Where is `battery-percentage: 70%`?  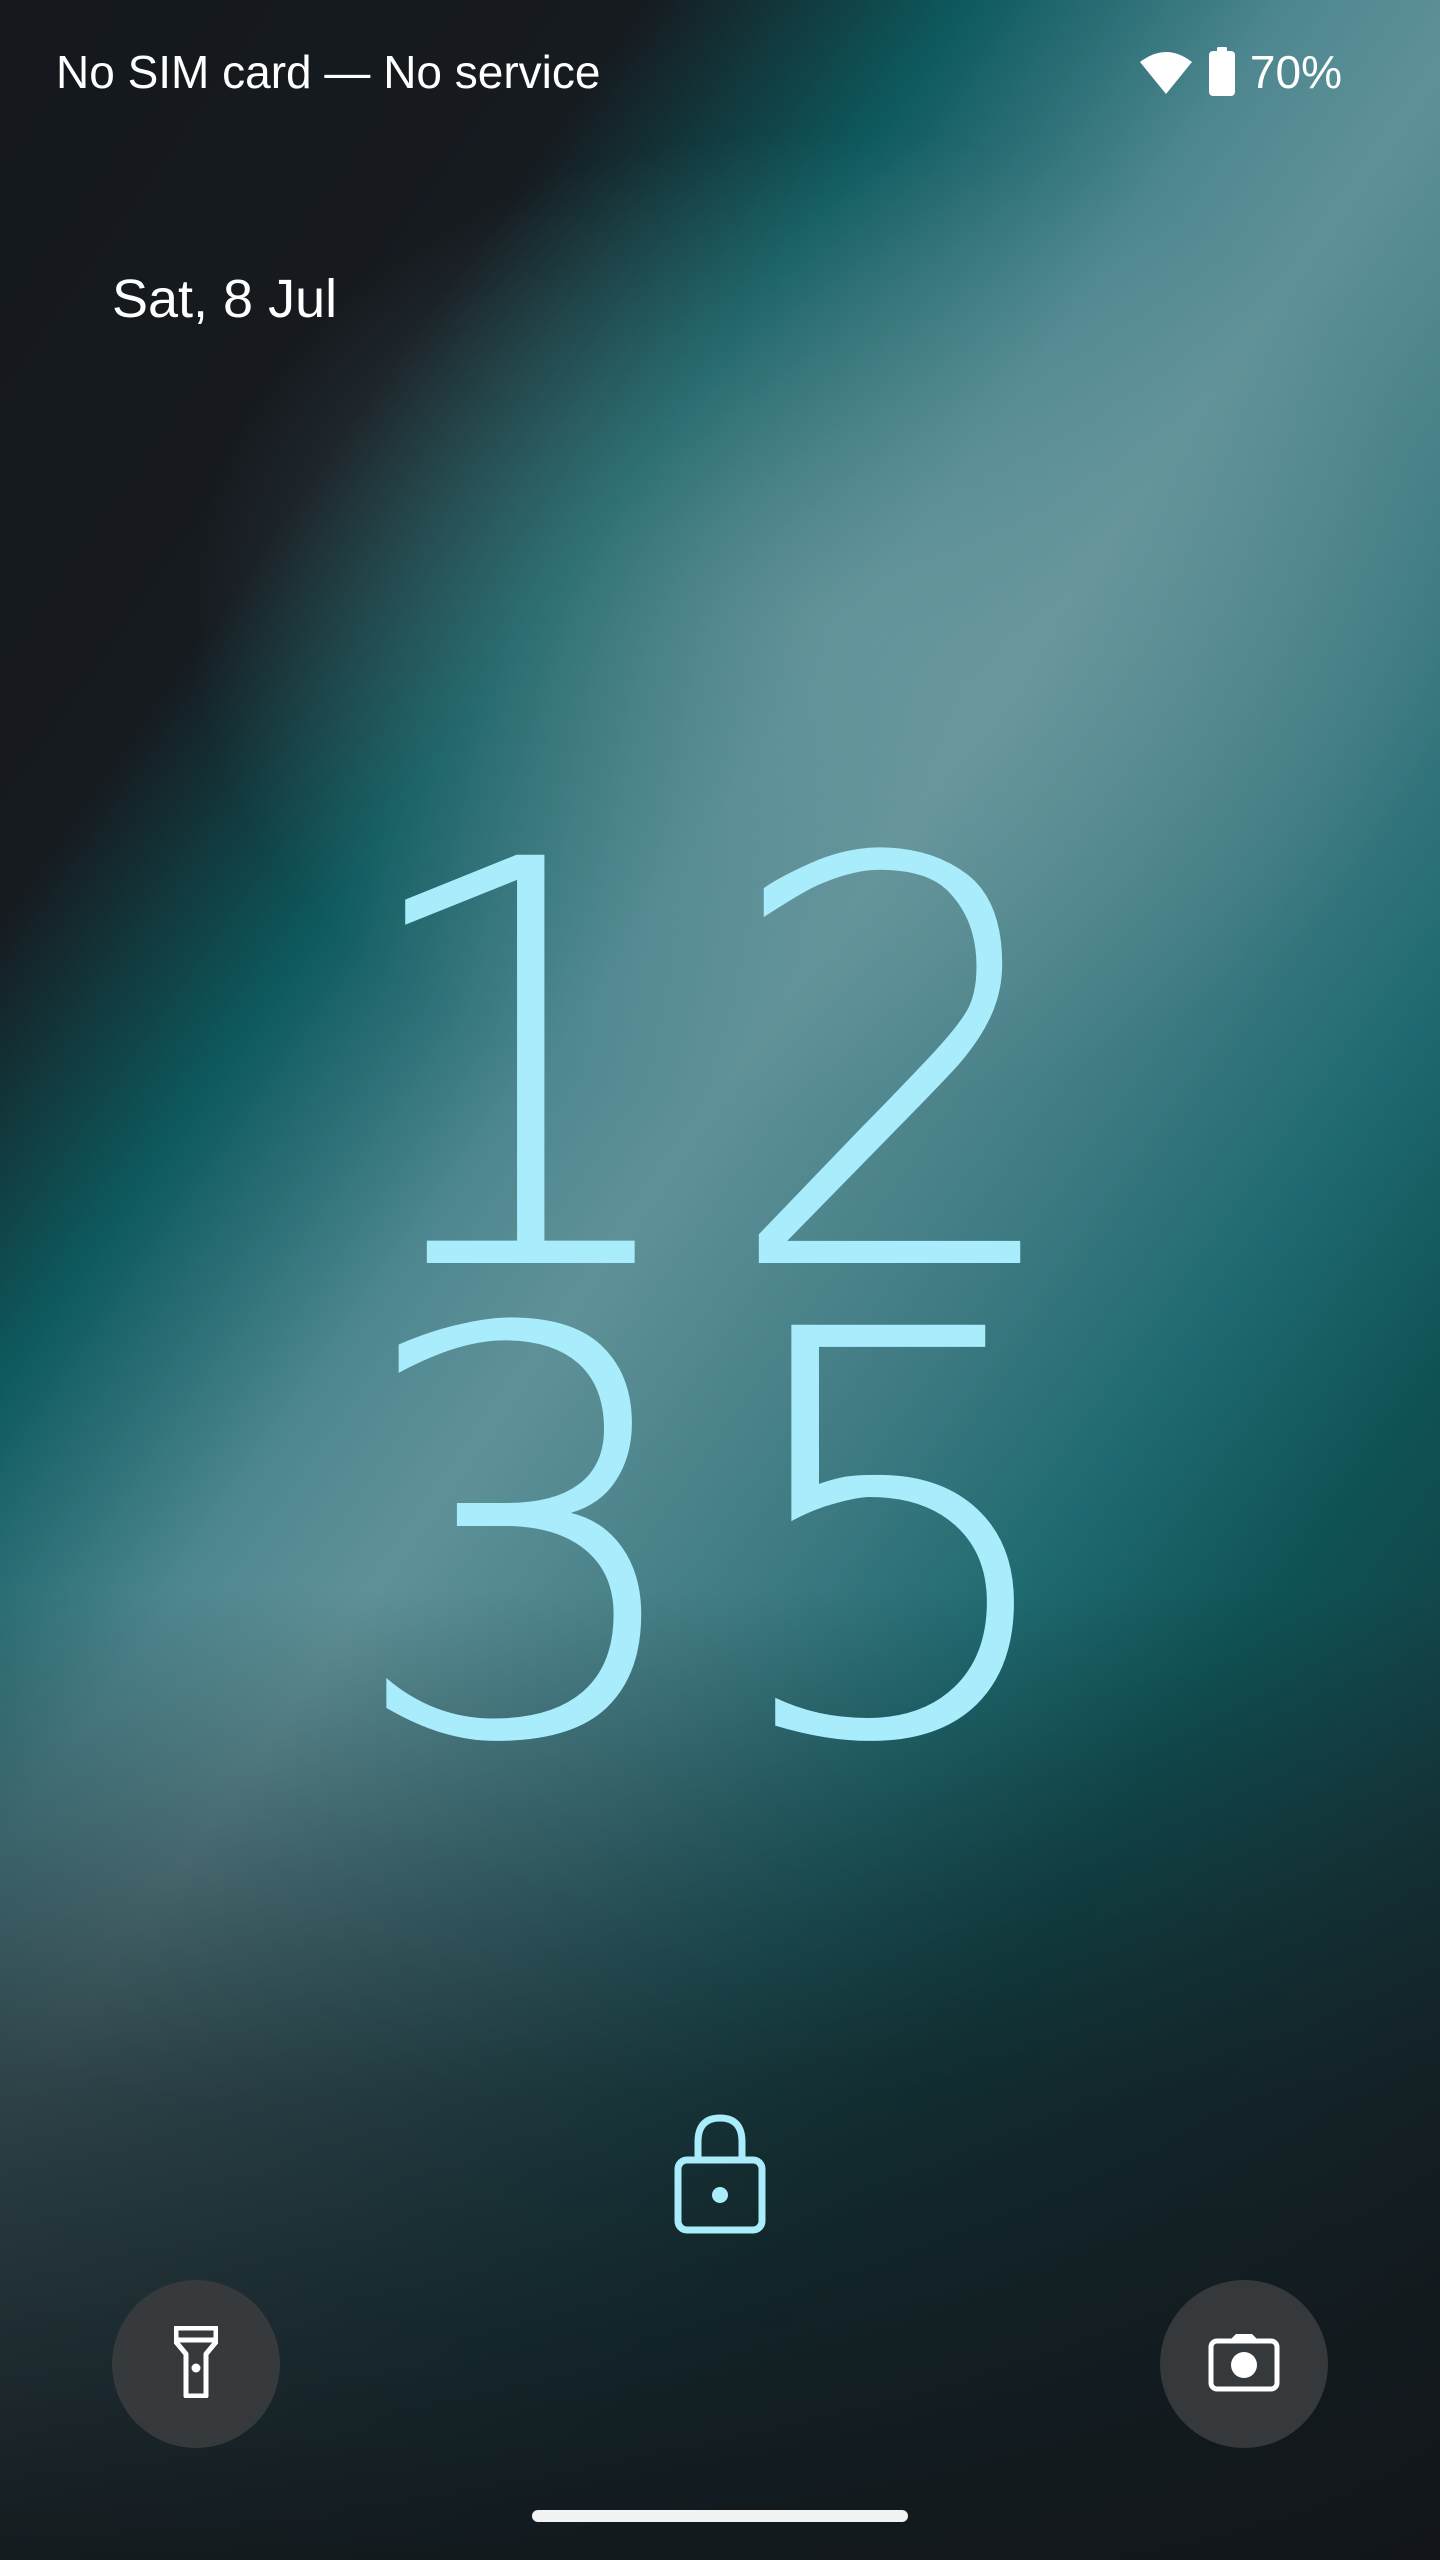 battery-percentage: 70% is located at coordinates (1295, 72).